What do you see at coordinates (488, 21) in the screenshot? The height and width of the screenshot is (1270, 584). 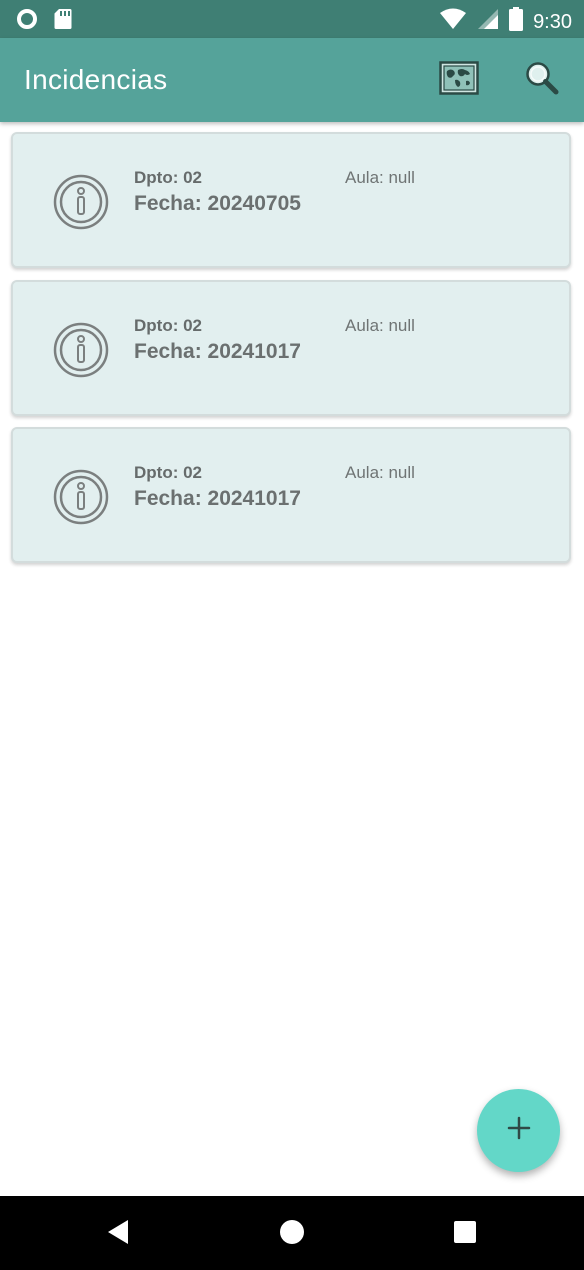 I see `signal-icon` at bounding box center [488, 21].